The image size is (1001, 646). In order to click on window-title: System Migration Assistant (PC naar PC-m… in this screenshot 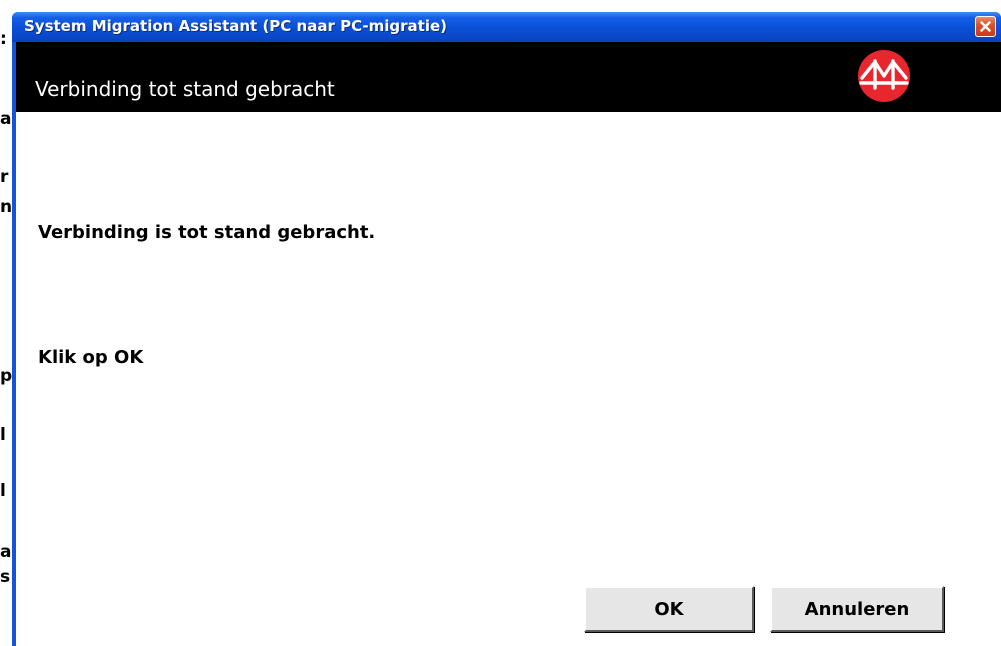, I will do `click(236, 26)`.